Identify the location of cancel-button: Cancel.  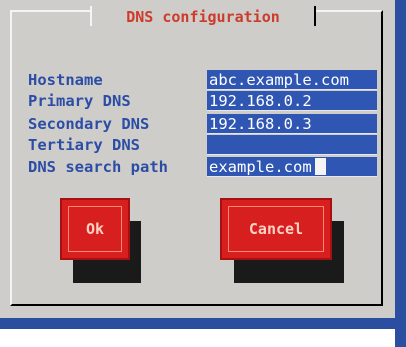
(276, 229).